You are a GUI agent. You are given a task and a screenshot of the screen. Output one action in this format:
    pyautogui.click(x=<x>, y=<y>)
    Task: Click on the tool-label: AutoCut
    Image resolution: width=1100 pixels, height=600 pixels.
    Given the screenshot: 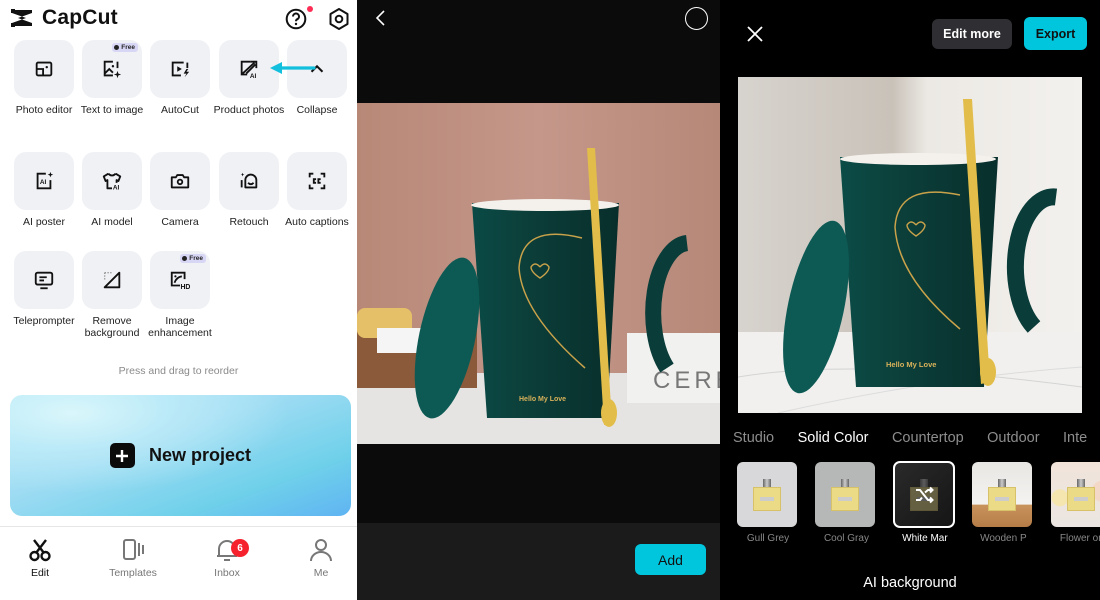 What is the action you would take?
    pyautogui.click(x=180, y=110)
    